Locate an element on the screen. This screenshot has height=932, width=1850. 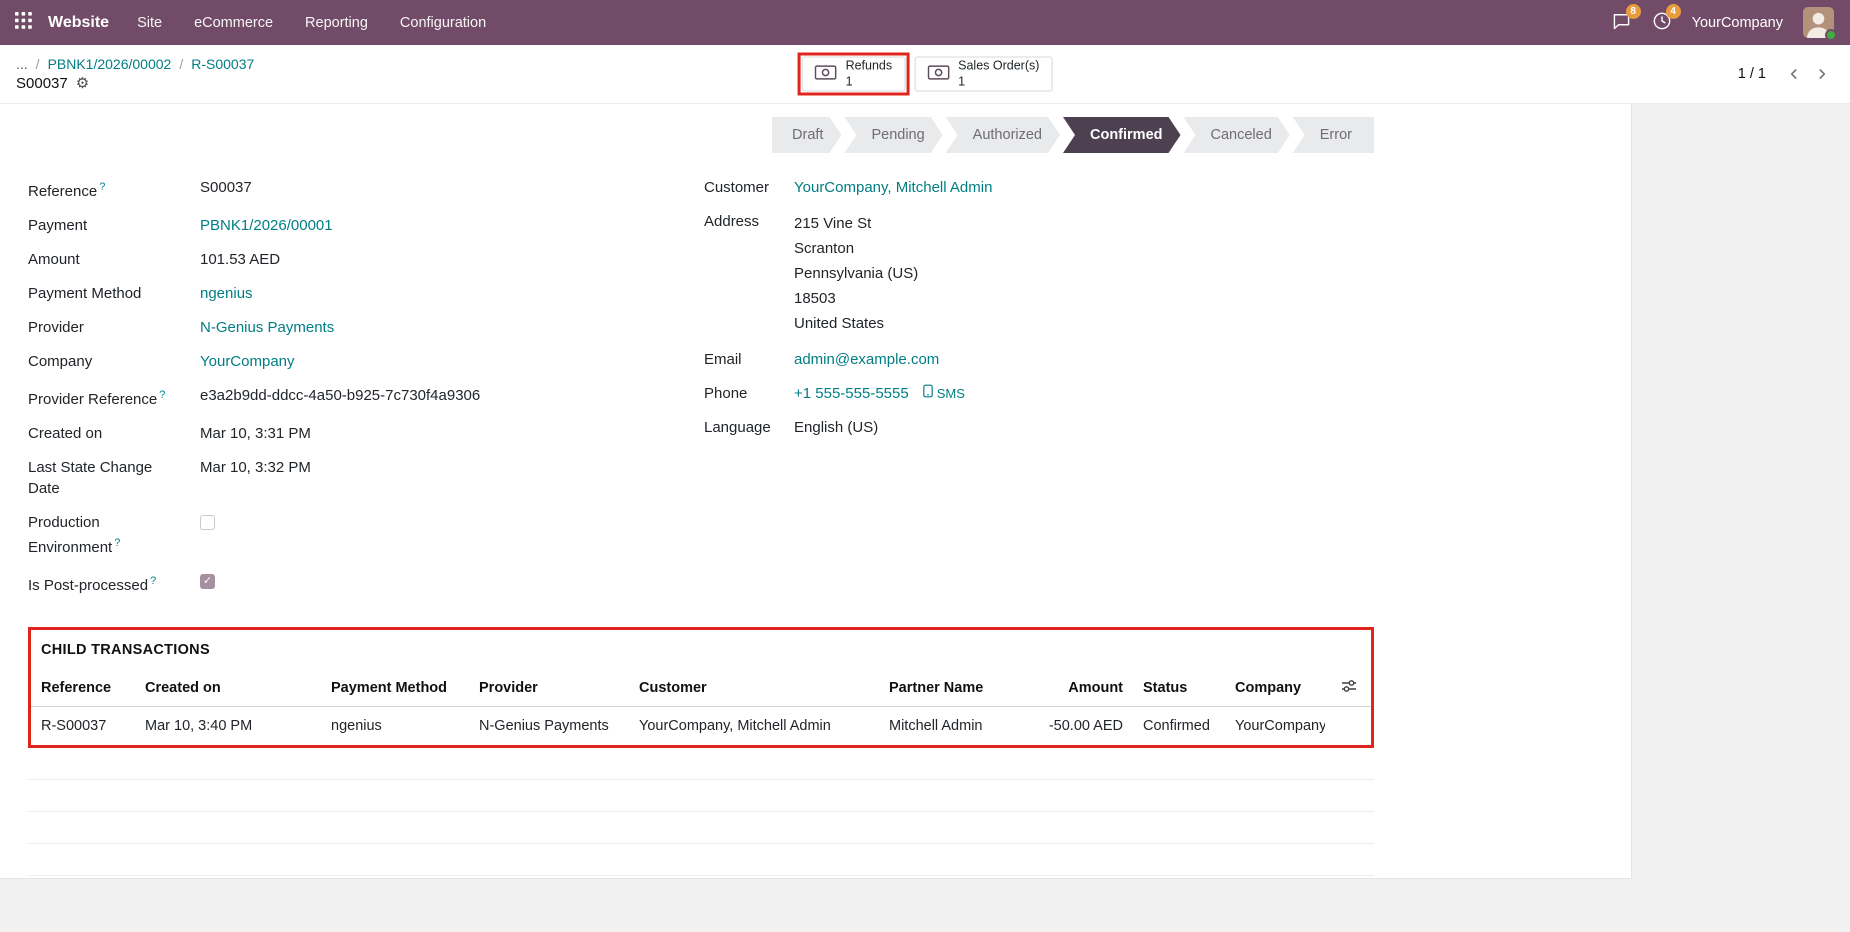
breadcrumb: ... / PBNK1/2026/00002 / R-S00037 is located at coordinates (135, 64).